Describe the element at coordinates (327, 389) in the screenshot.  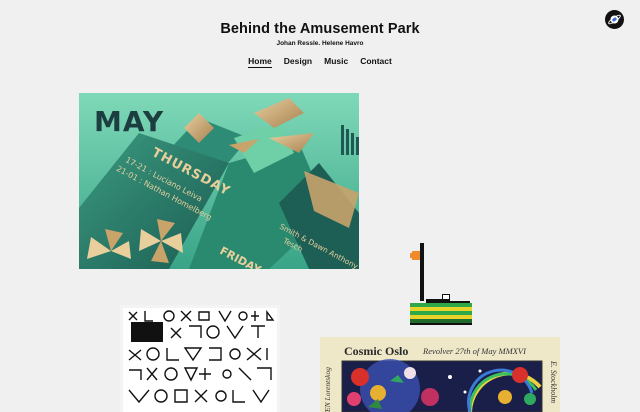
I see `oslo-left-text: STEN Lorentskog` at that location.